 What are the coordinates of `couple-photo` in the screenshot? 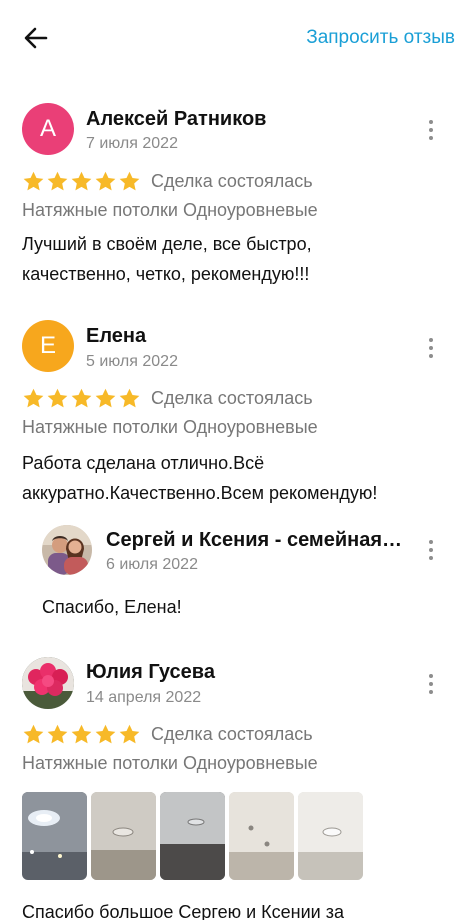 It's located at (67, 550).